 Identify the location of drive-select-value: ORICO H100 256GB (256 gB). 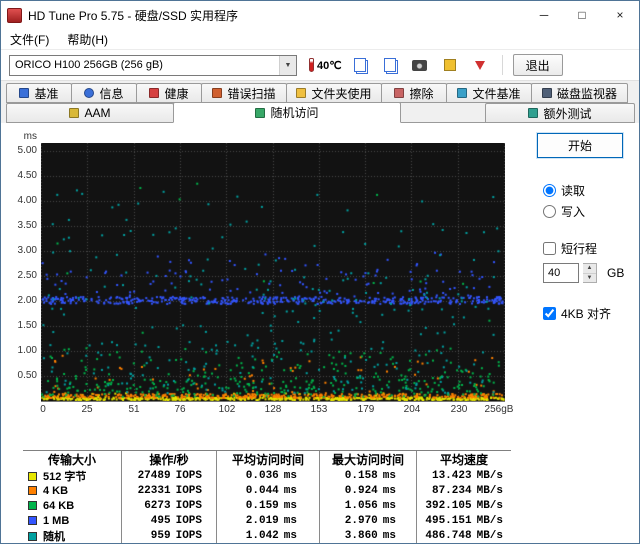
(89, 65).